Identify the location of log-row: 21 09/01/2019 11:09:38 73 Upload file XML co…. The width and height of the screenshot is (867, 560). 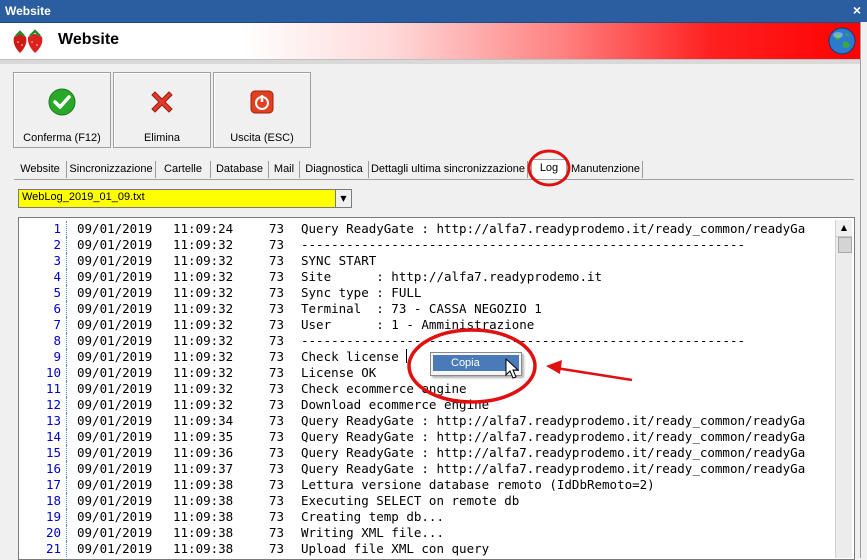
(436, 549).